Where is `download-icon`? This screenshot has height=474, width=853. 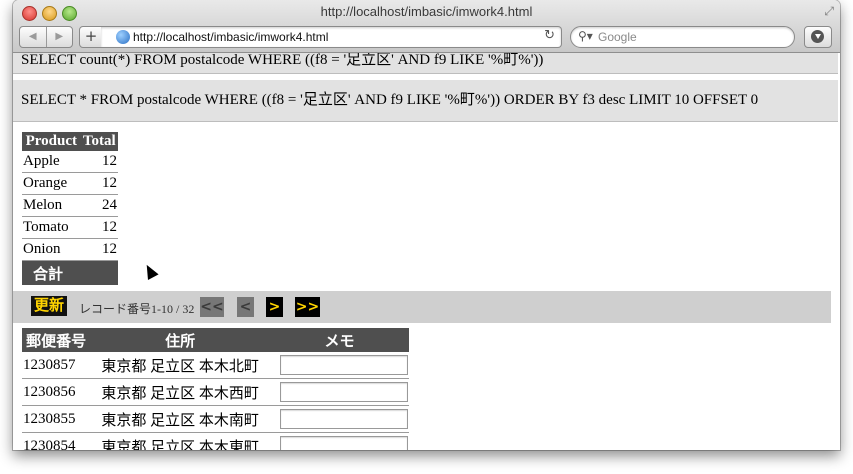 download-icon is located at coordinates (817, 36).